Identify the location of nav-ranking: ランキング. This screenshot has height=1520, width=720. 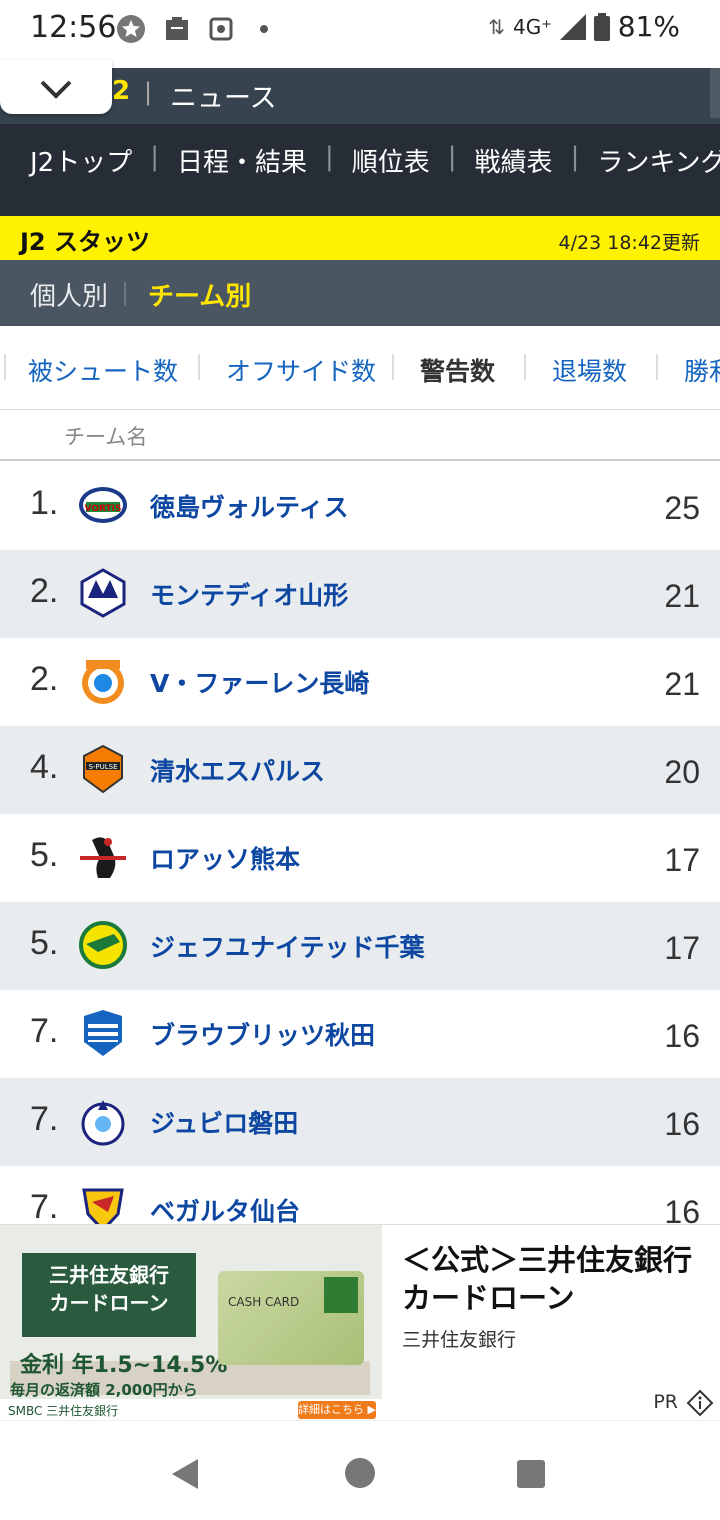
(658, 160).